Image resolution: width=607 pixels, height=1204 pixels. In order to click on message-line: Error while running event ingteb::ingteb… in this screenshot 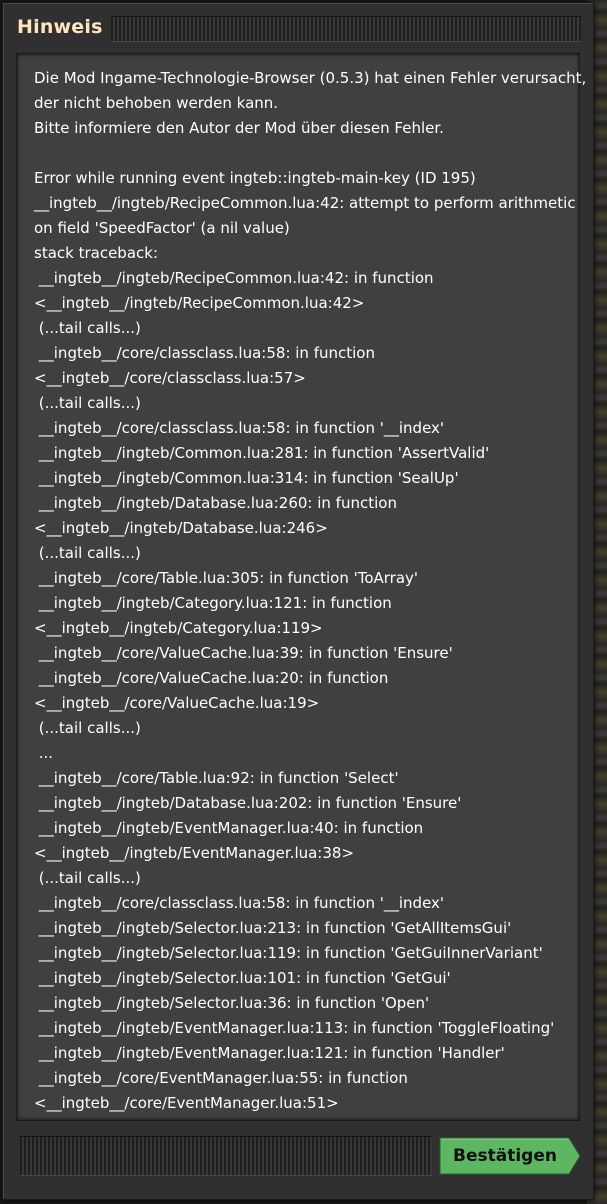, I will do `click(255, 178)`.